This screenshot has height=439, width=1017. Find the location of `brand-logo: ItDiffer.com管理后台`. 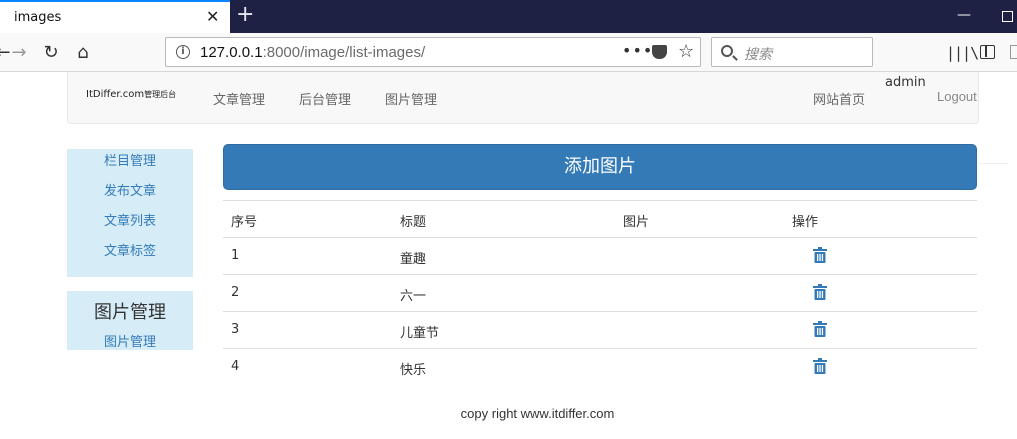

brand-logo: ItDiffer.com管理后台 is located at coordinates (131, 94).